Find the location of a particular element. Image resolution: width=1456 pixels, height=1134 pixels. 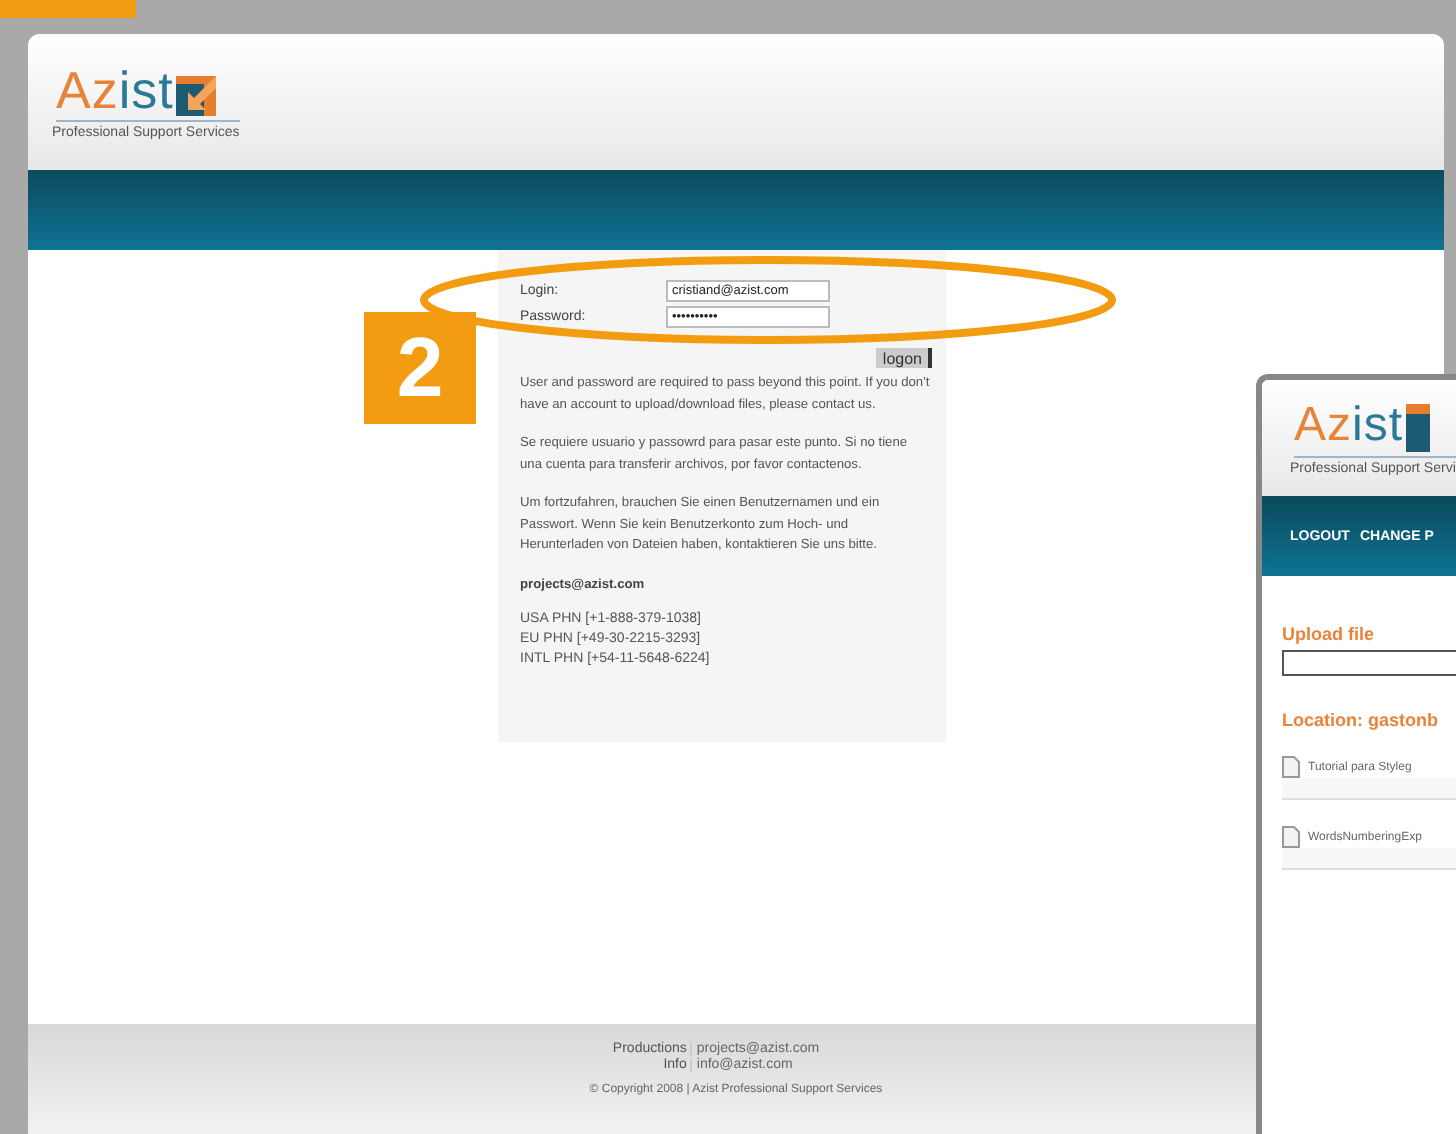

section-heading: Location: gastonb is located at coordinates (1361, 720).